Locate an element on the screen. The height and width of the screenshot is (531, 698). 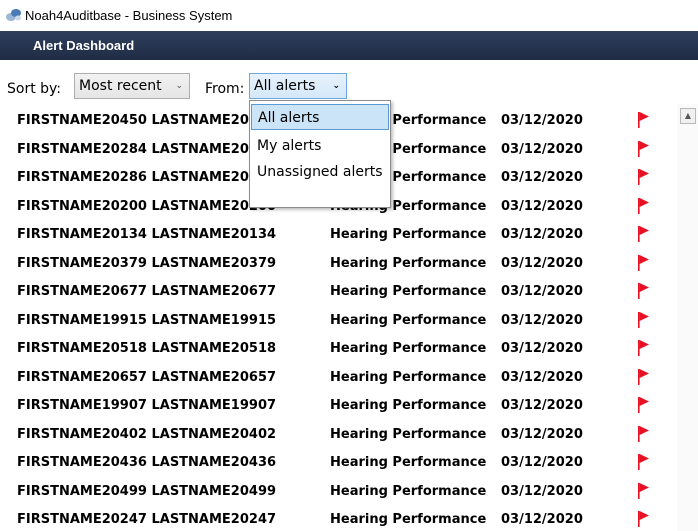
patient-name: FIRSTNAME19915 LASTNAME19915 is located at coordinates (147, 320).